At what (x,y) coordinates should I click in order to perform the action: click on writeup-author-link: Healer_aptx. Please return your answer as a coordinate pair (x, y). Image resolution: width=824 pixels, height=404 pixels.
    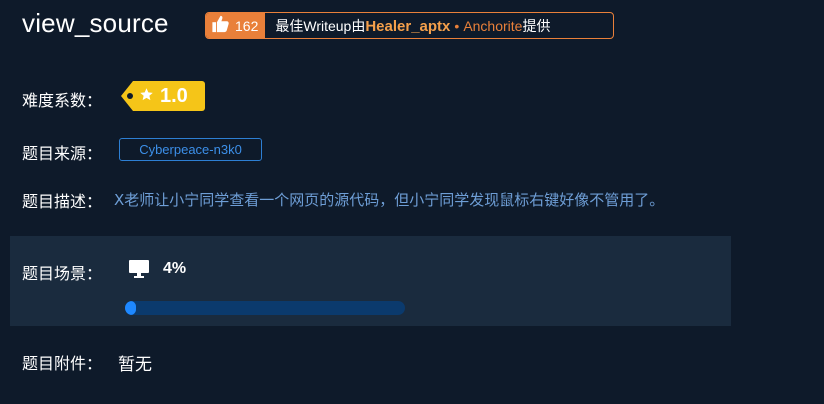
    Looking at the image, I should click on (407, 26).